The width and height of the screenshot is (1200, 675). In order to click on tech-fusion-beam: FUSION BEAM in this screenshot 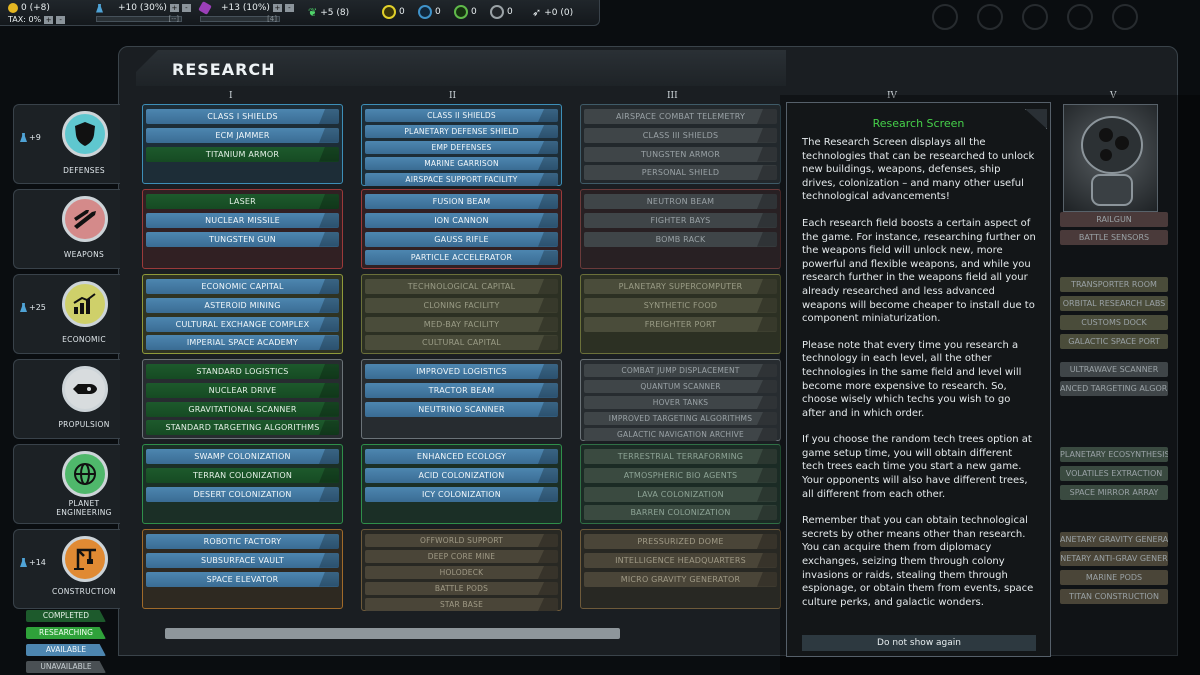, I will do `click(461, 201)`.